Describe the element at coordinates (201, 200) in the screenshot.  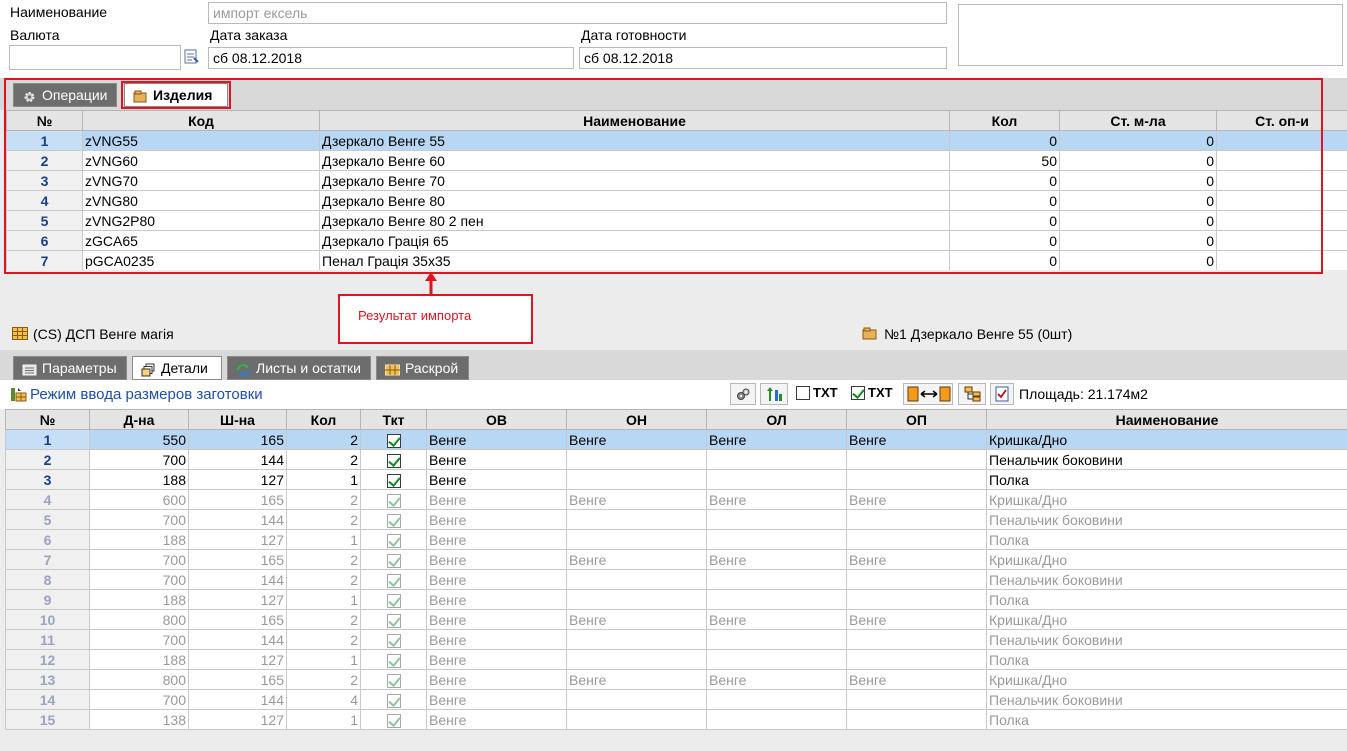
I see `product-code: zVNG80` at that location.